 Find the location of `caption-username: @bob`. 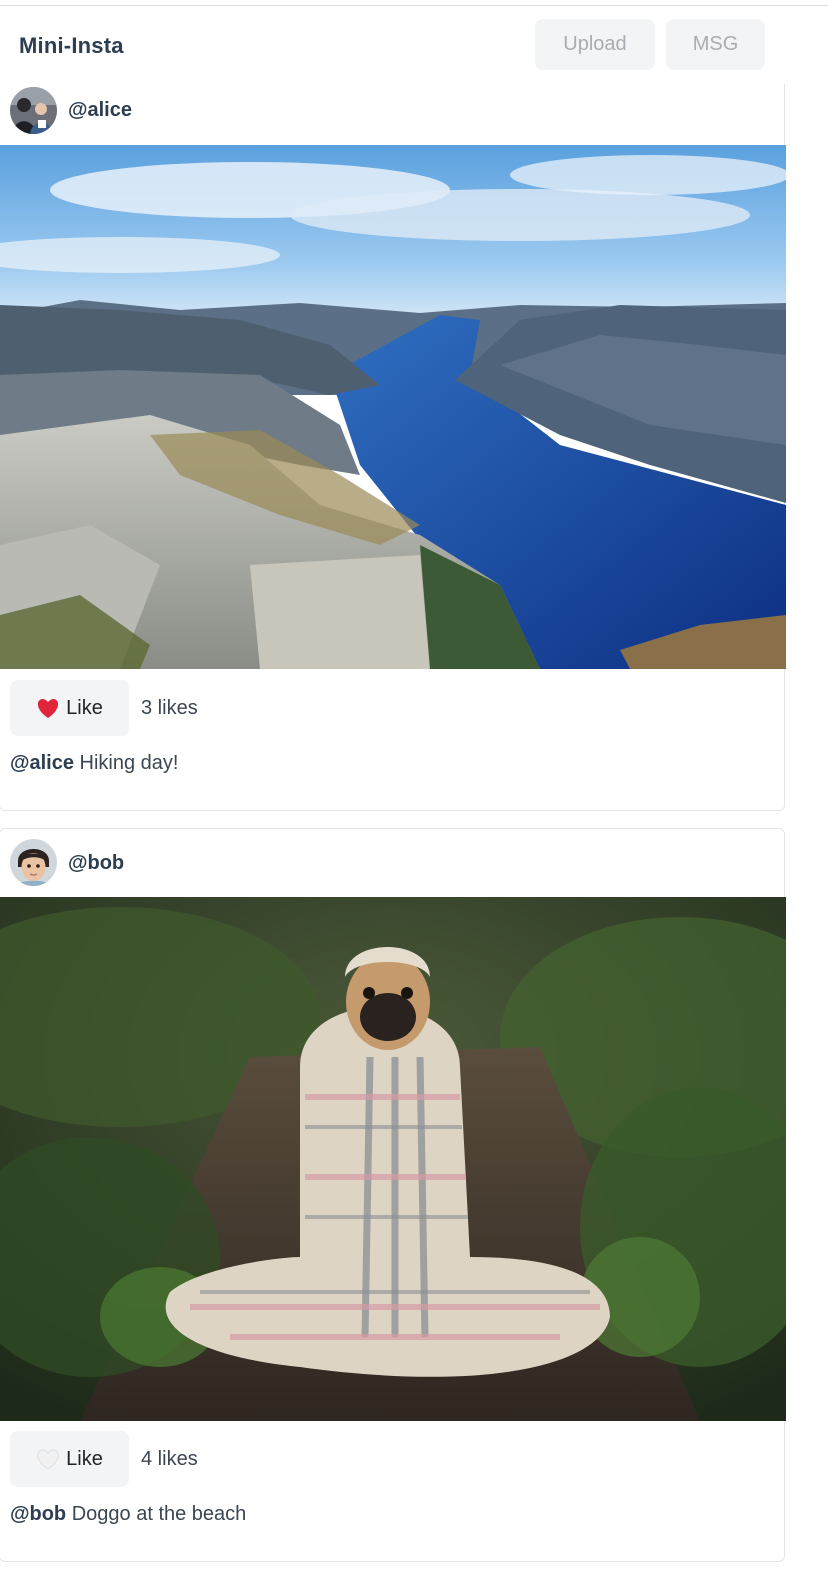

caption-username: @bob is located at coordinates (38, 1514).